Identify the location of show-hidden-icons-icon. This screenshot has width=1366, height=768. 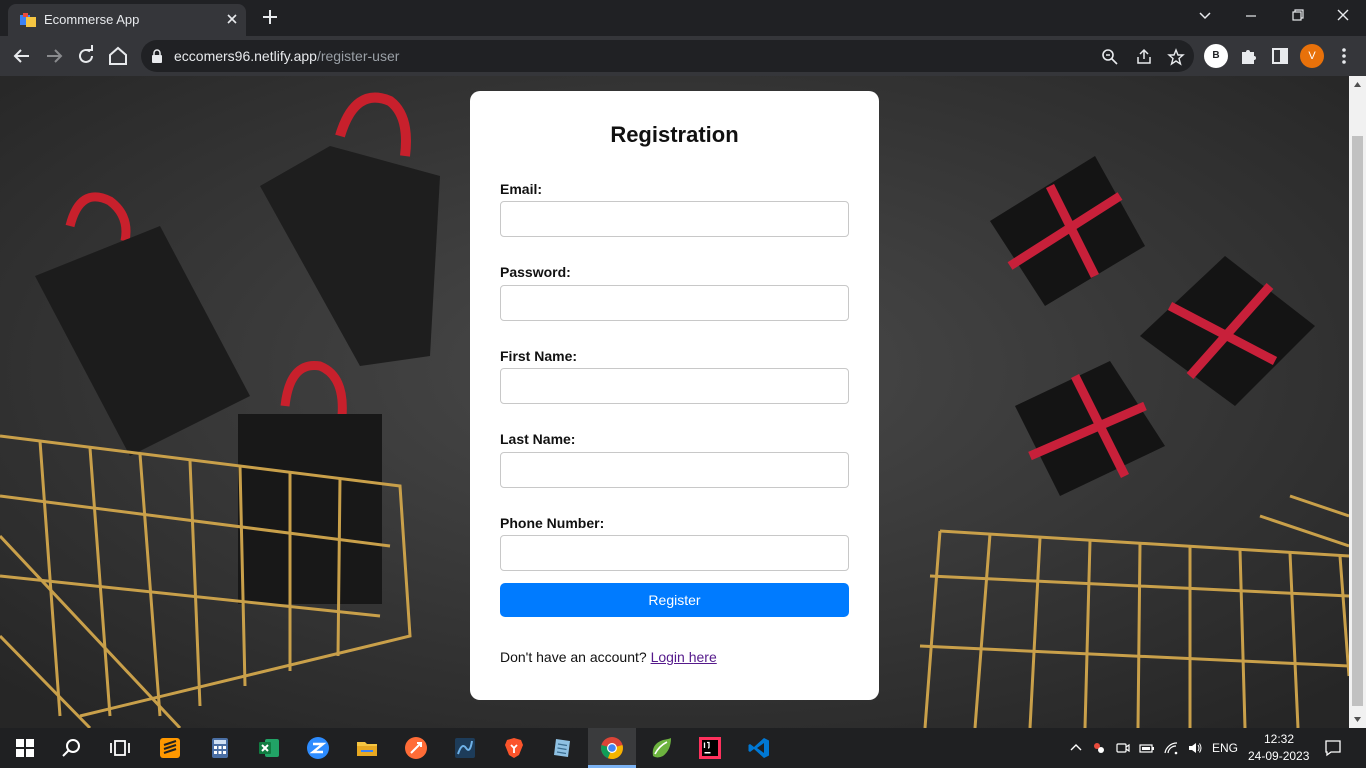
(1076, 748).